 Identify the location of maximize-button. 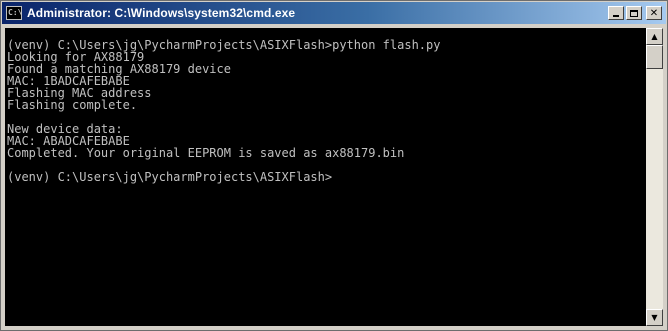
(634, 13).